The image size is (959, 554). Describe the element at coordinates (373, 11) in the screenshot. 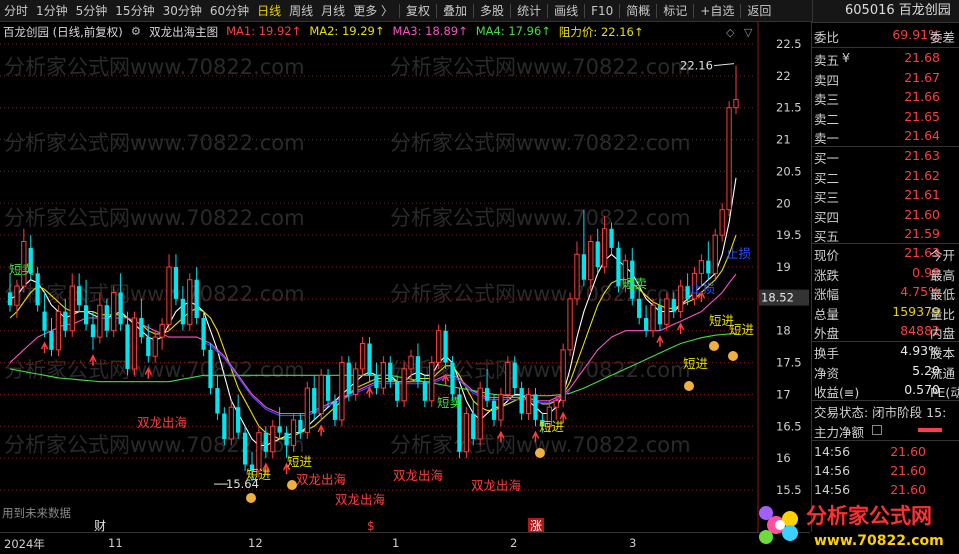

I see `period-tab-9: 更多 〉` at that location.